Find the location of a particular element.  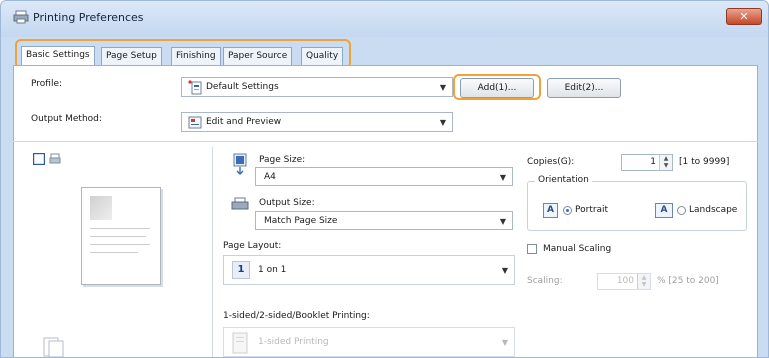

page-size-select: A4 ▼ is located at coordinates (384, 176).